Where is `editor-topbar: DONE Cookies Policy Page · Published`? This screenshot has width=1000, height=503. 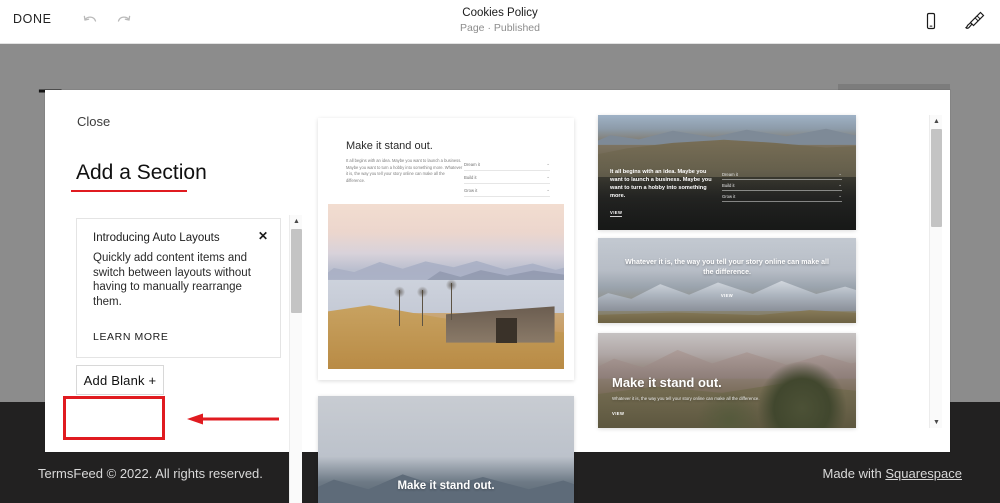
editor-topbar: DONE Cookies Policy Page · Published is located at coordinates (500, 22).